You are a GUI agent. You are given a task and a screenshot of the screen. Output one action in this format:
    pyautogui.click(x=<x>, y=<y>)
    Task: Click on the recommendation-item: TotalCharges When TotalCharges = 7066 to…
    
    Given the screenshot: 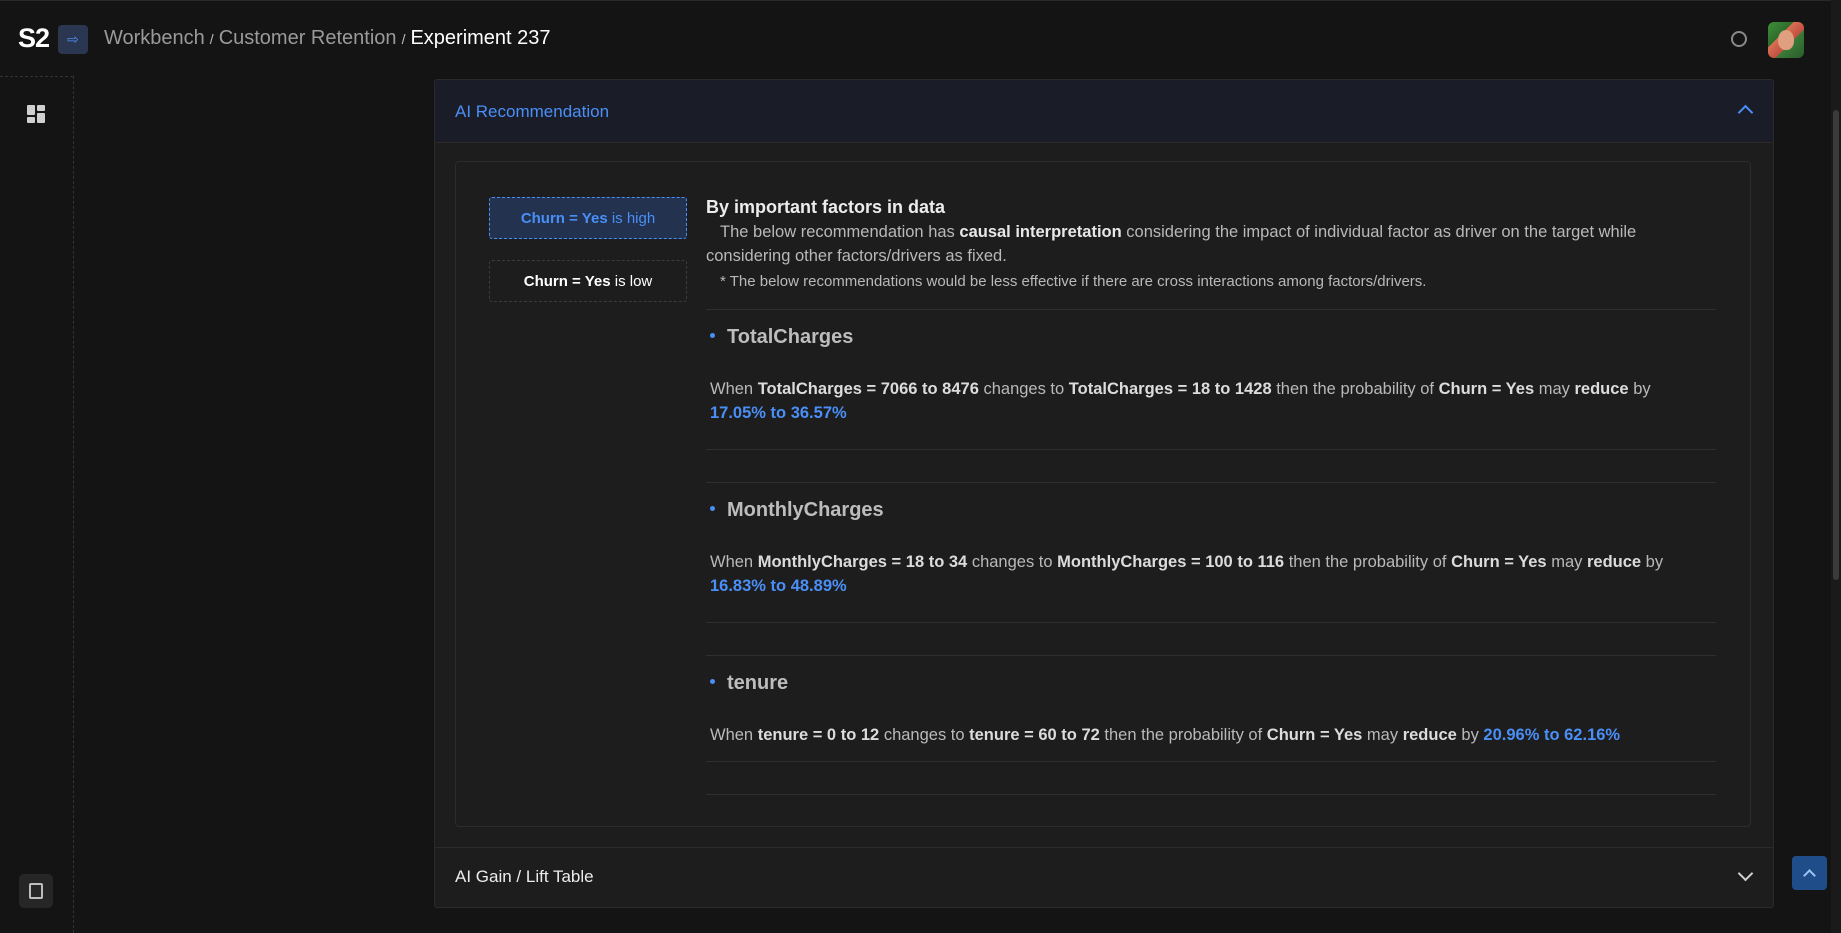 What is the action you would take?
    pyautogui.click(x=1211, y=365)
    